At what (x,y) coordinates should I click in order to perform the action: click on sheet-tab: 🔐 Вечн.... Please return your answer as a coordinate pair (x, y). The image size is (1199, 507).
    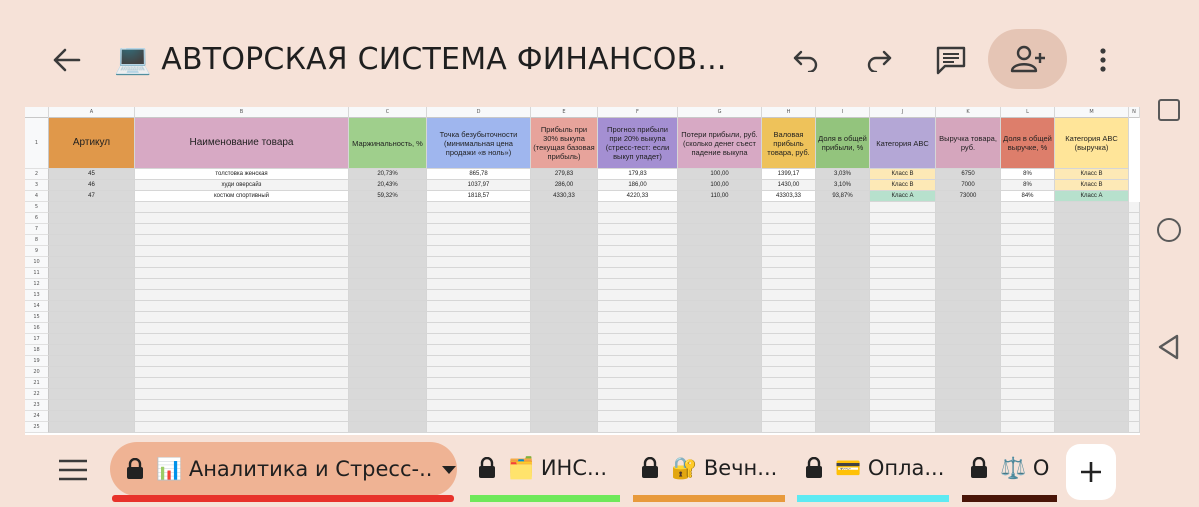
    Looking at the image, I should click on (713, 468).